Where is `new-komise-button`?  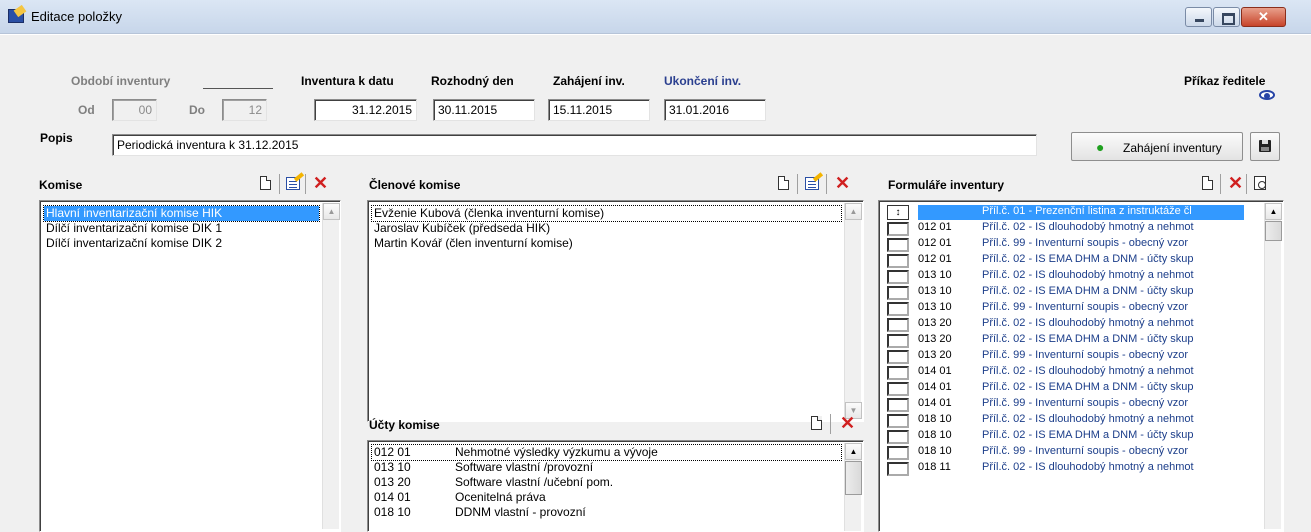 new-komise-button is located at coordinates (266, 183).